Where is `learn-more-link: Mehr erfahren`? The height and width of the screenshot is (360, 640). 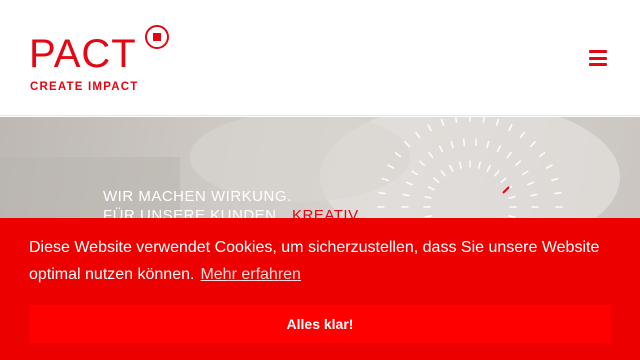
learn-more-link: Mehr erfahren is located at coordinates (250, 274).